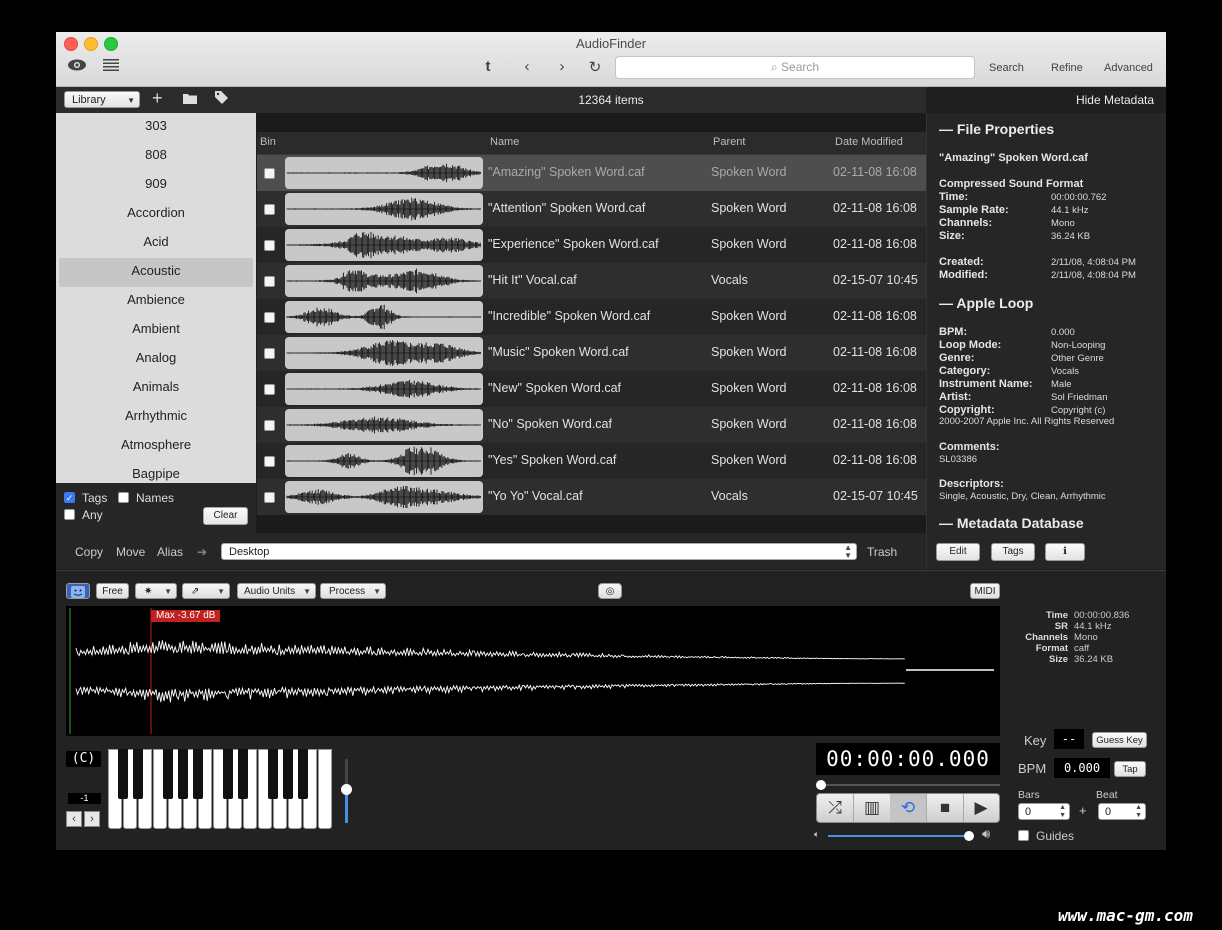  Describe the element at coordinates (1130, 769) in the screenshot. I see `tap-button: Tap` at that location.